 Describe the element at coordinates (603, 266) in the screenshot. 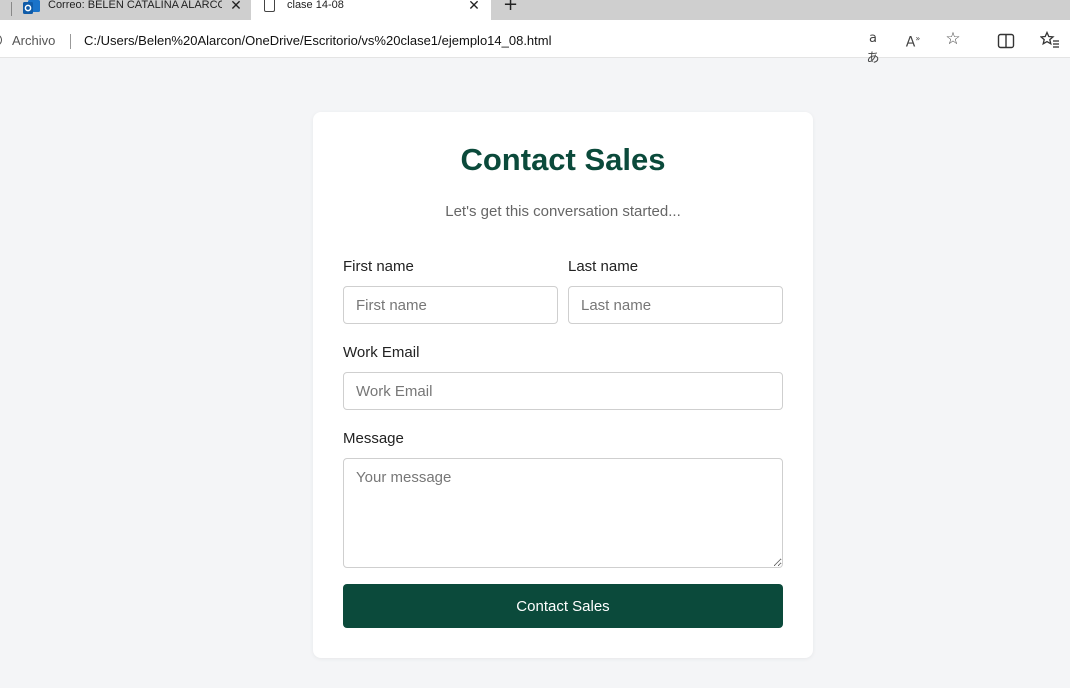

I see `last-name-label: Last name` at that location.